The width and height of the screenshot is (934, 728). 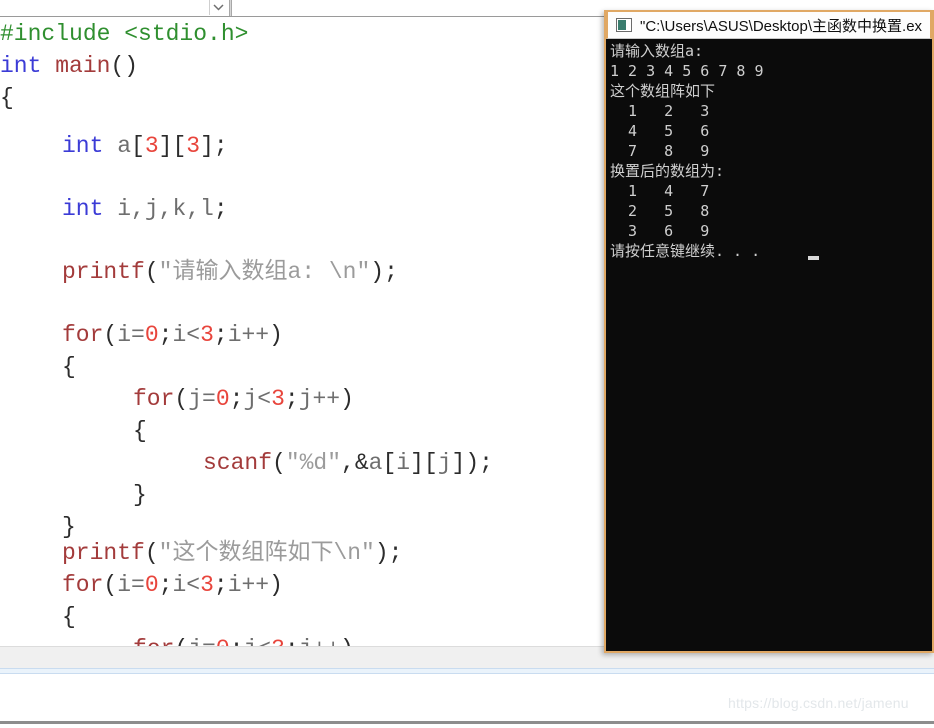 I want to click on watermark-text: https://blog.csdn.net/jamenu, so click(x=818, y=703).